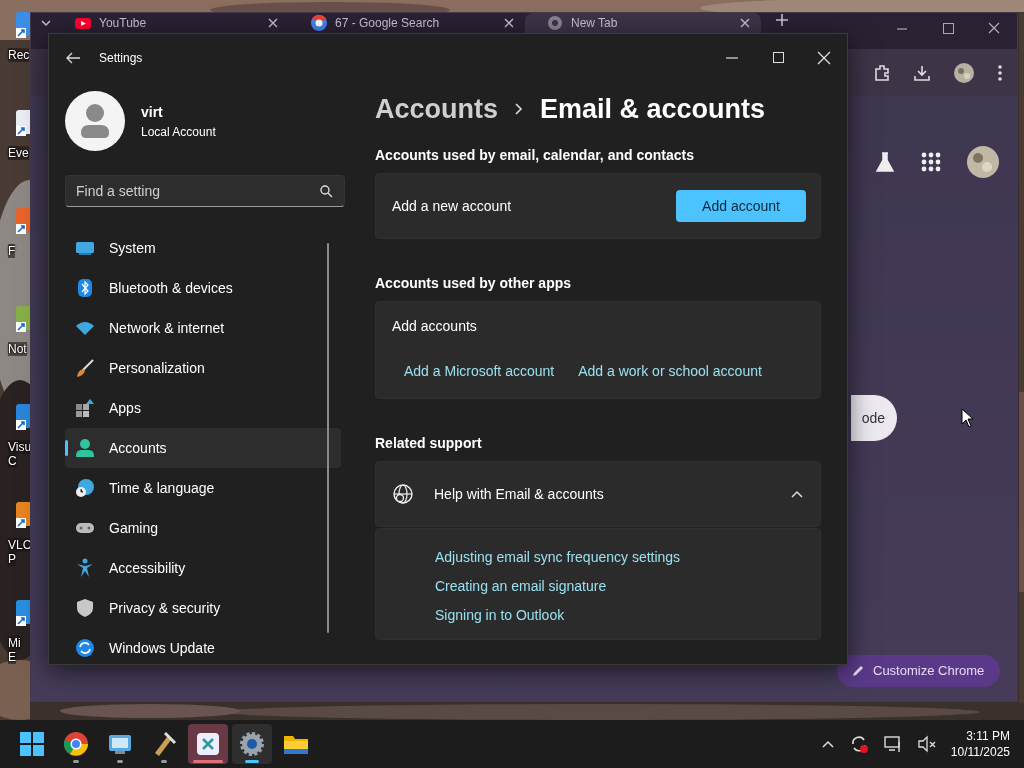 The image size is (1024, 768). Describe the element at coordinates (203, 368) in the screenshot. I see `nav-item: Personalization` at that location.